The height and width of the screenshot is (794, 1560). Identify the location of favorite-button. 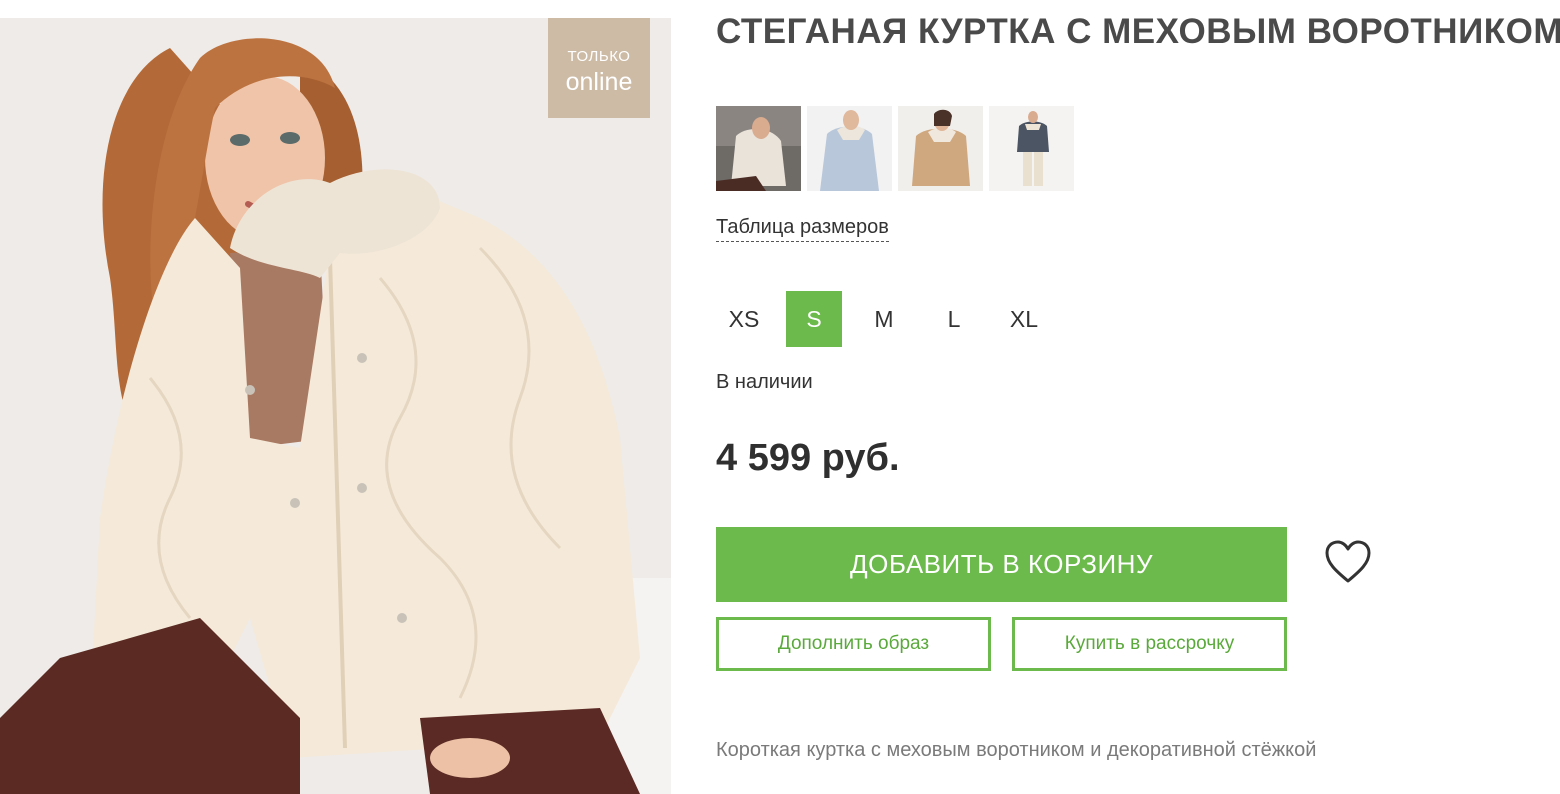
(1348, 562).